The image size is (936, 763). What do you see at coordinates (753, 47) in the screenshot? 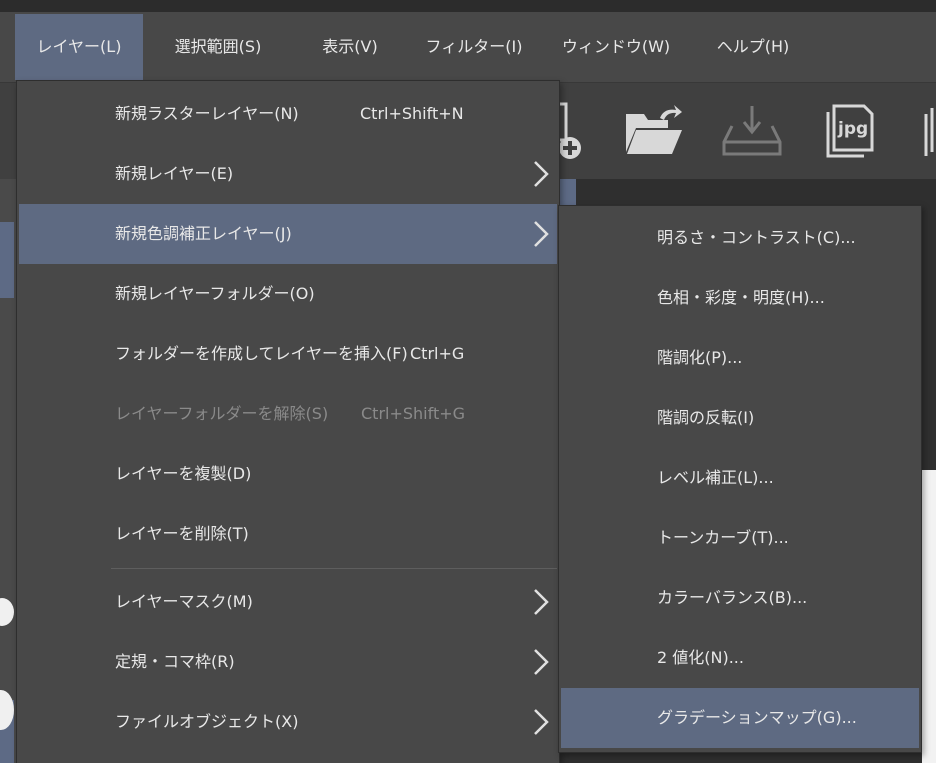
I see `menu-help: ヘルプ(H)` at bounding box center [753, 47].